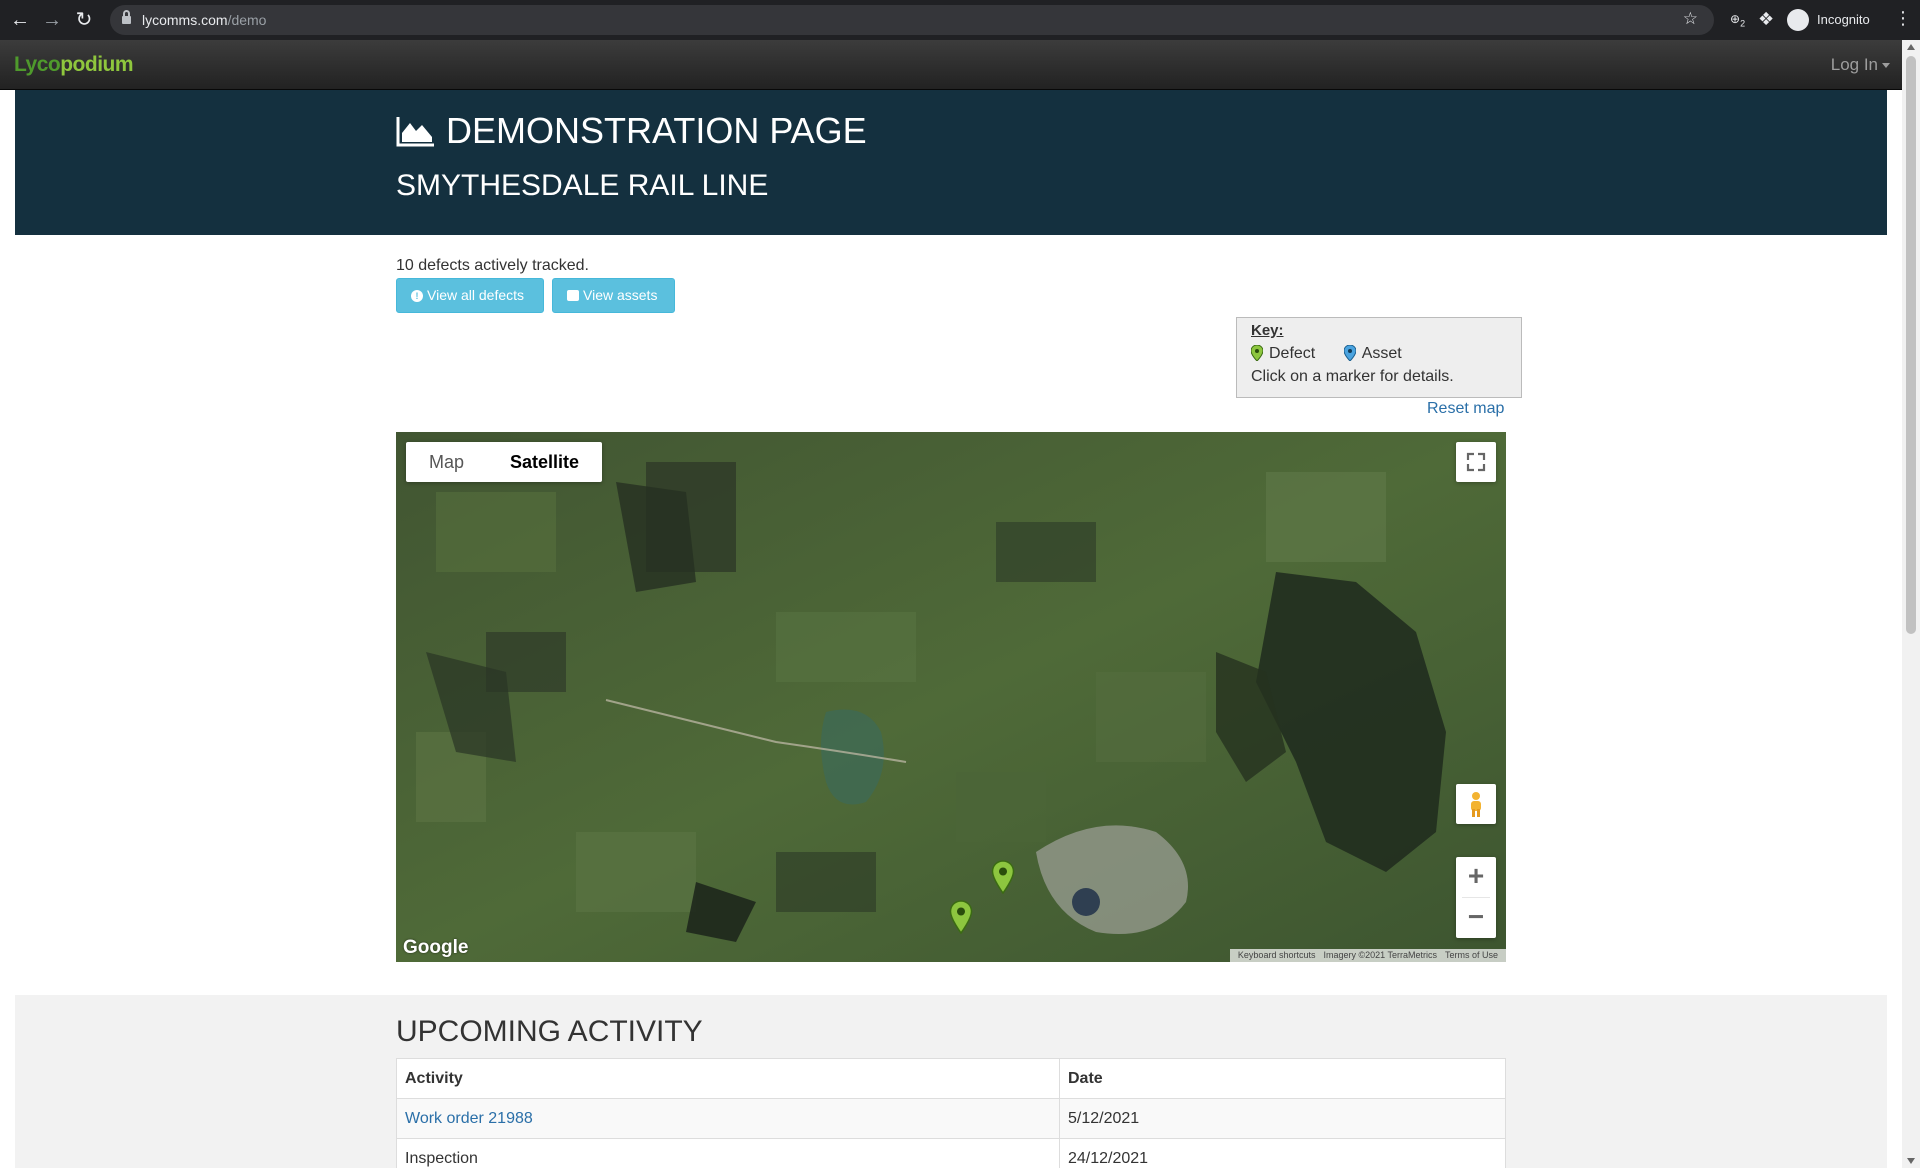 The width and height of the screenshot is (1920, 1168). I want to click on login-dropdown: Log In, so click(1860, 65).